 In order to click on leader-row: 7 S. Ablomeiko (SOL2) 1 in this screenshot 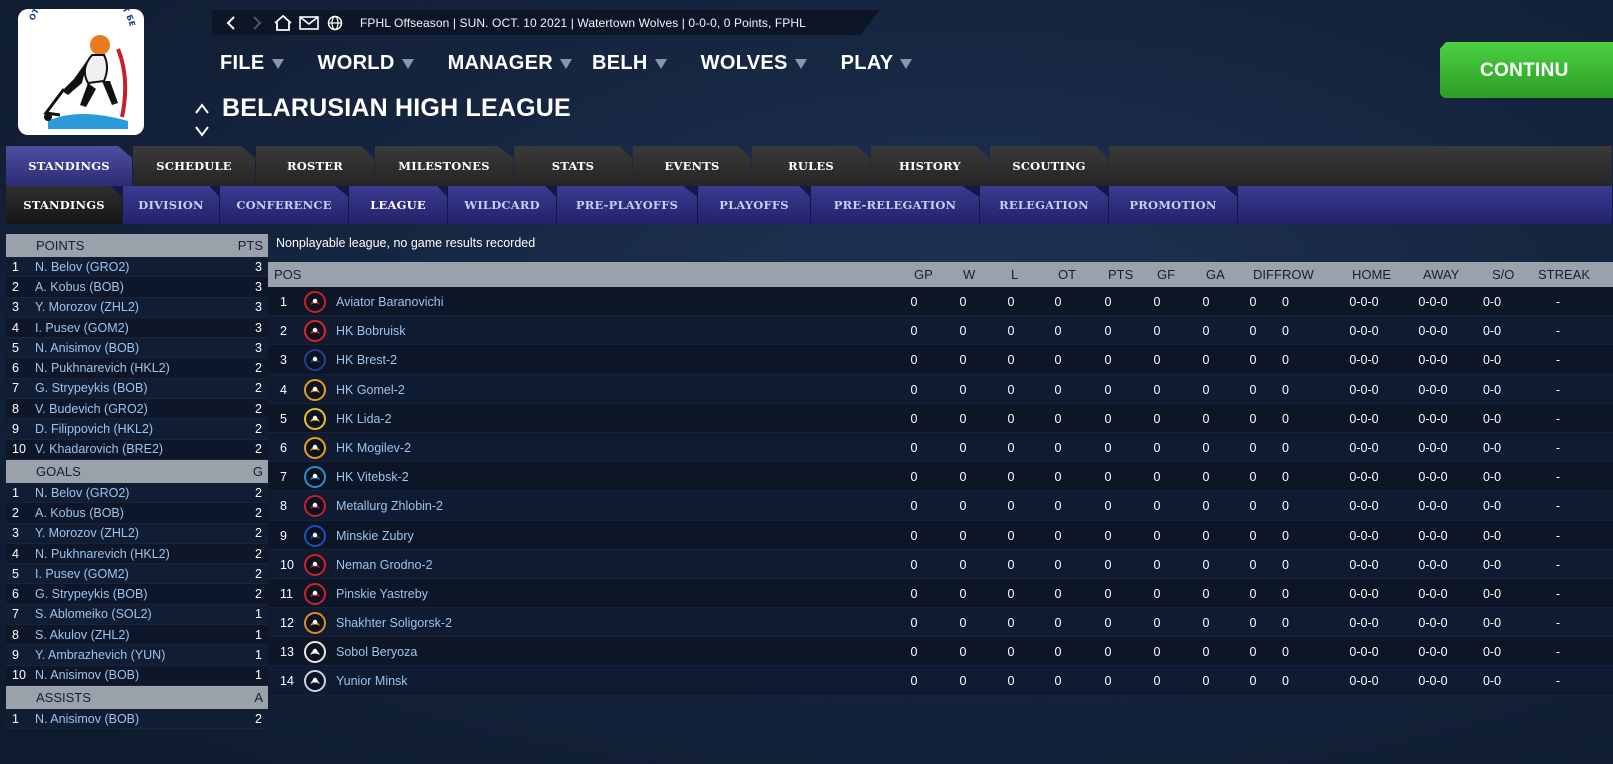, I will do `click(137, 615)`.